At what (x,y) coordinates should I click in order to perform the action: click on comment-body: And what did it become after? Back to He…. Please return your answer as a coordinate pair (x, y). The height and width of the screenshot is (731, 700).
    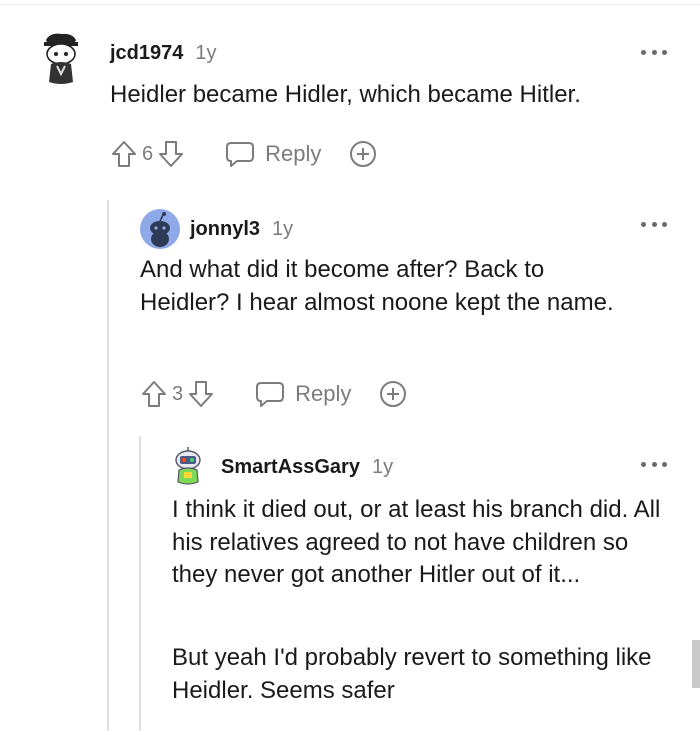
    Looking at the image, I should click on (377, 286).